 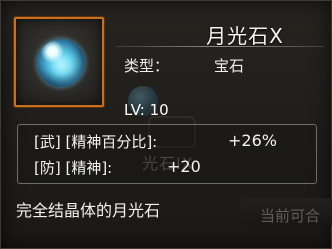 What do you see at coordinates (290, 216) in the screenshot?
I see `background-hint-text: 当前可合` at bounding box center [290, 216].